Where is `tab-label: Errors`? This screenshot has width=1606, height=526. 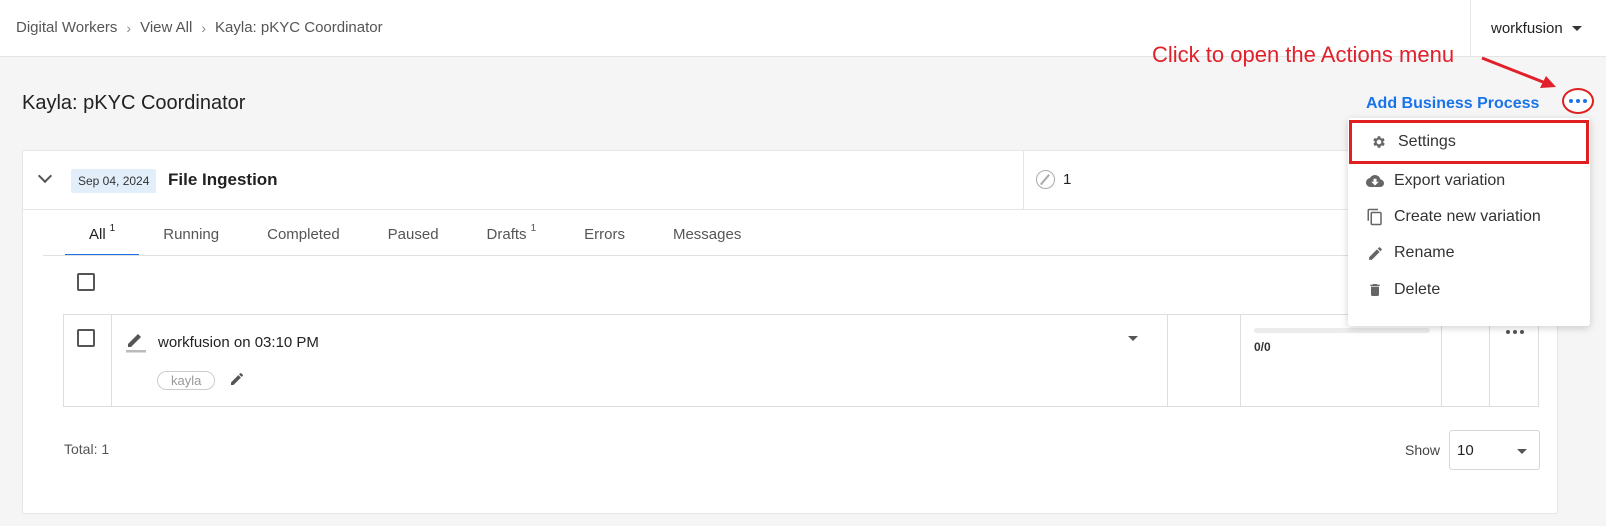 tab-label: Errors is located at coordinates (604, 234).